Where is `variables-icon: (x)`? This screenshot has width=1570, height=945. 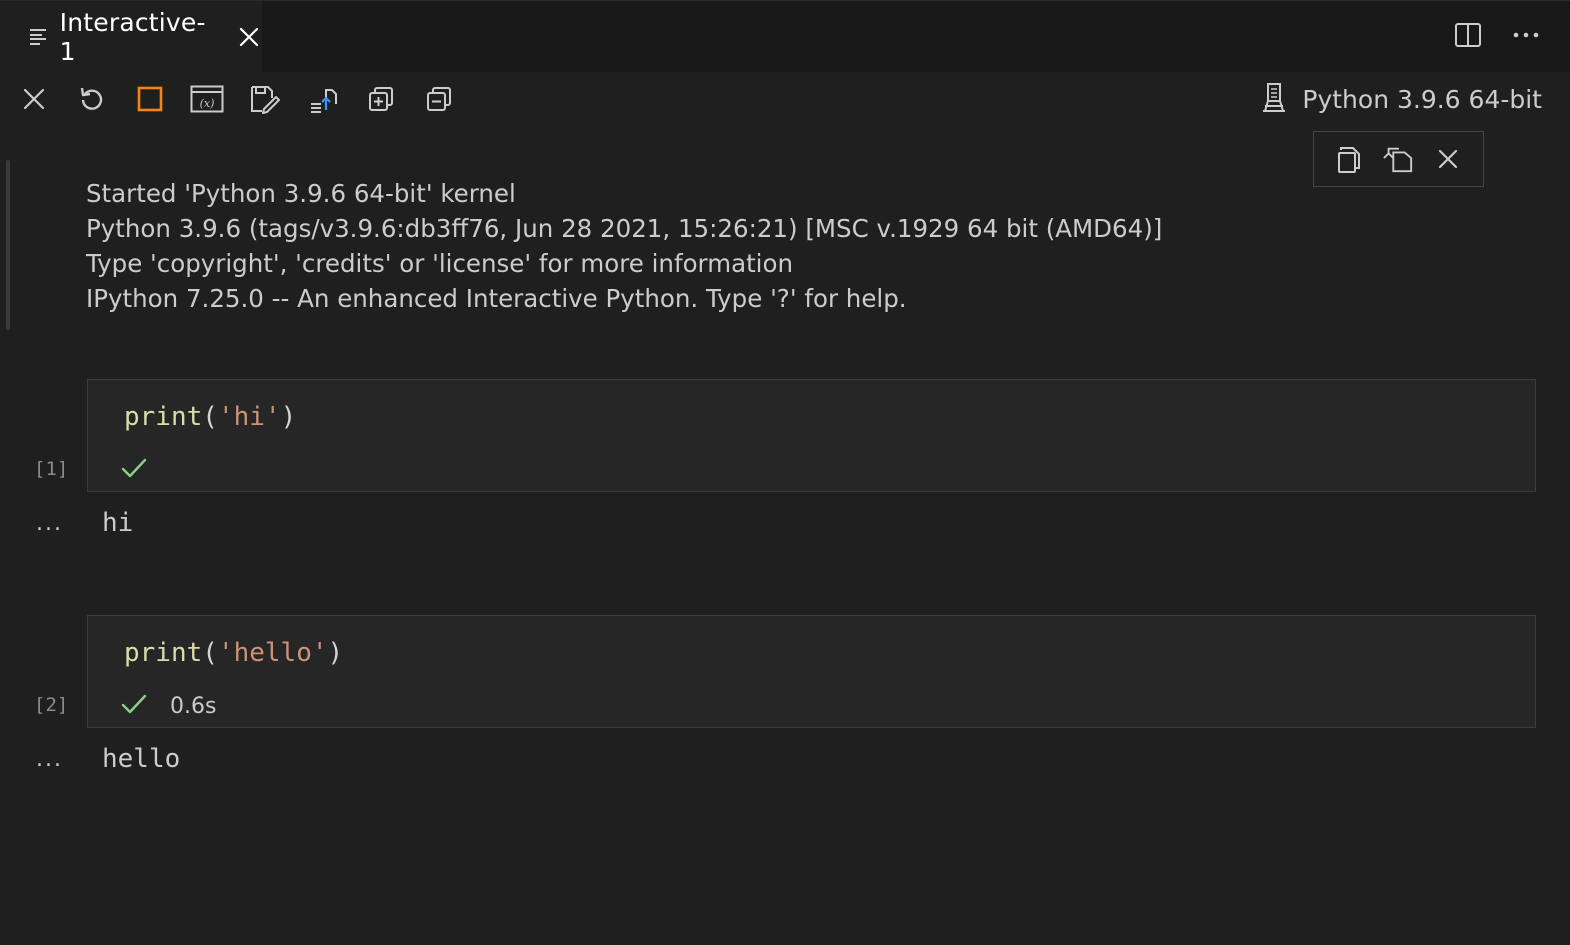
variables-icon: (x) is located at coordinates (207, 99).